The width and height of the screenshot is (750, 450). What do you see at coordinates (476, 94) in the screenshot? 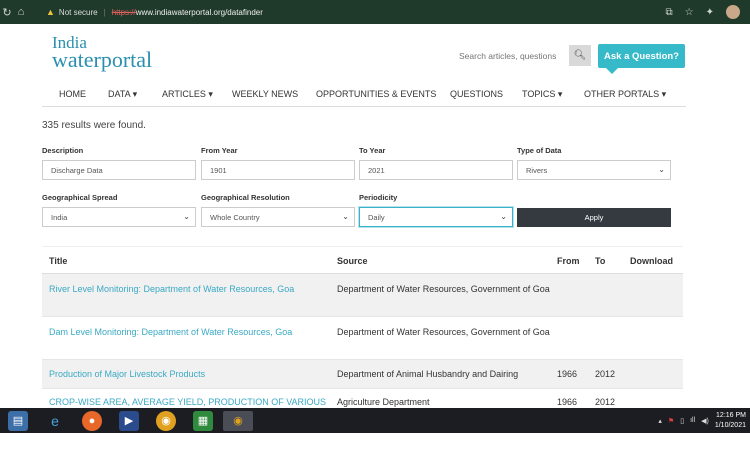
I see `nav-questions: QUESTIONS` at bounding box center [476, 94].